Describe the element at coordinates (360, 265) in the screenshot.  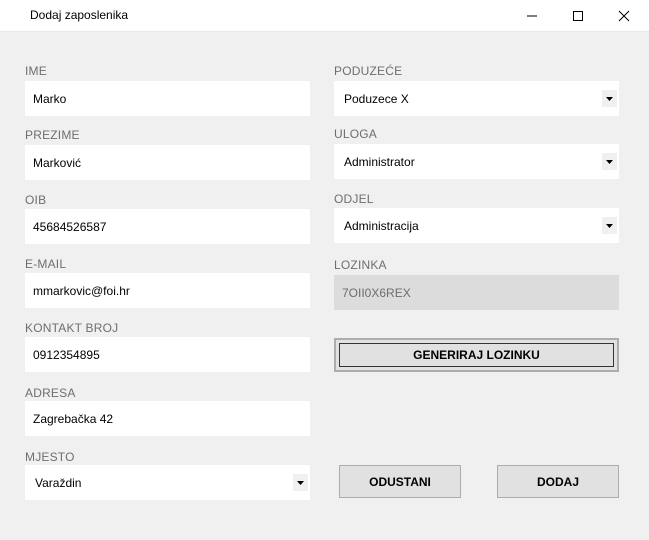
I see `lozinka-label: LOZINKA` at that location.